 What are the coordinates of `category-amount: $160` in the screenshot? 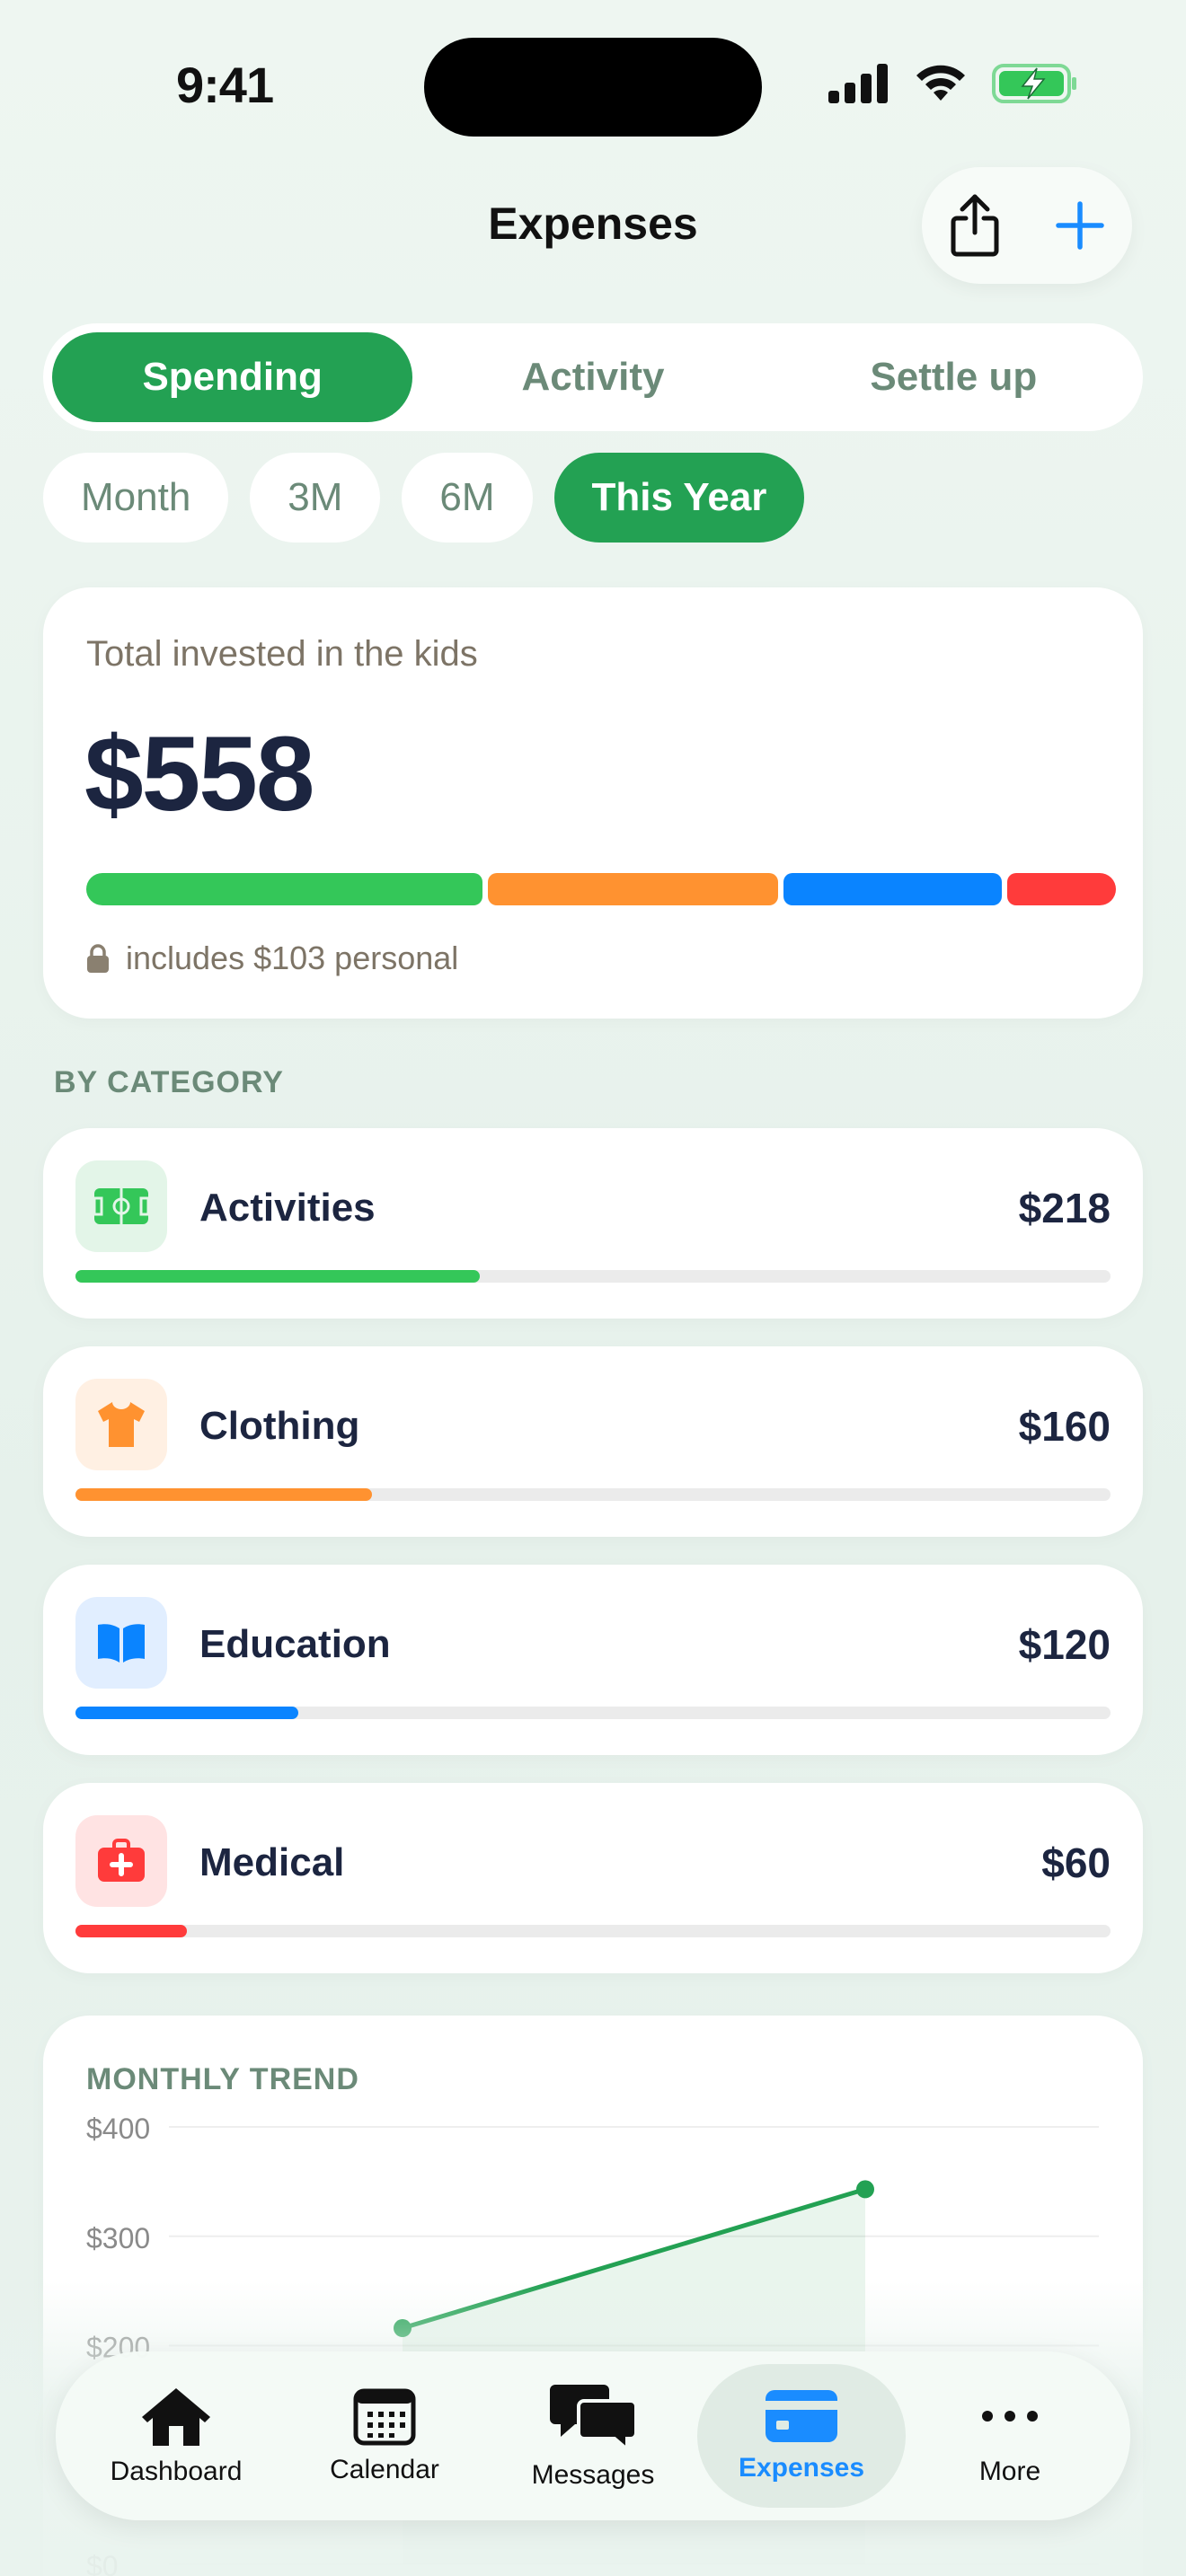 It's located at (1064, 1426).